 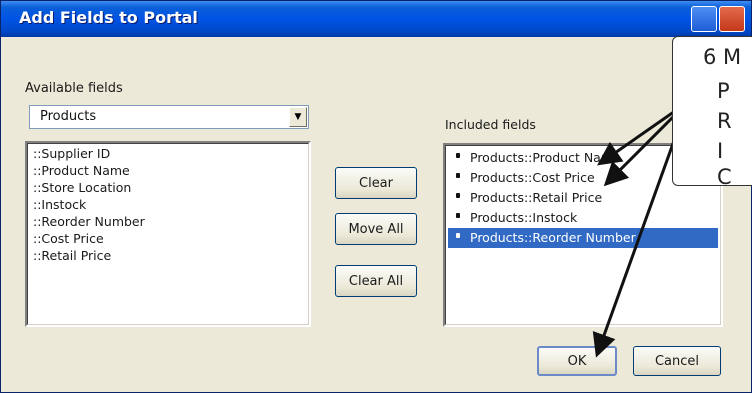 I want to click on instruction-callout: 6 M P R I C, so click(x=712, y=112).